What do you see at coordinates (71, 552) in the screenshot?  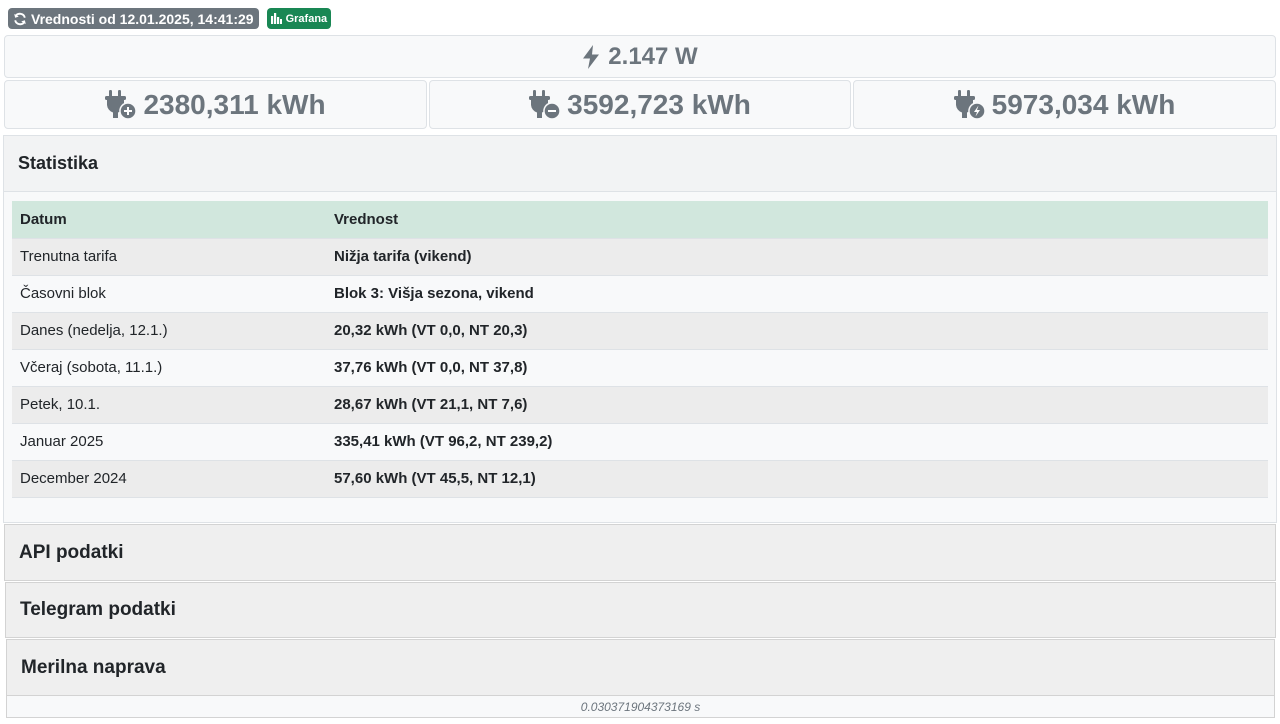 I see `api-data-title: API podatki` at bounding box center [71, 552].